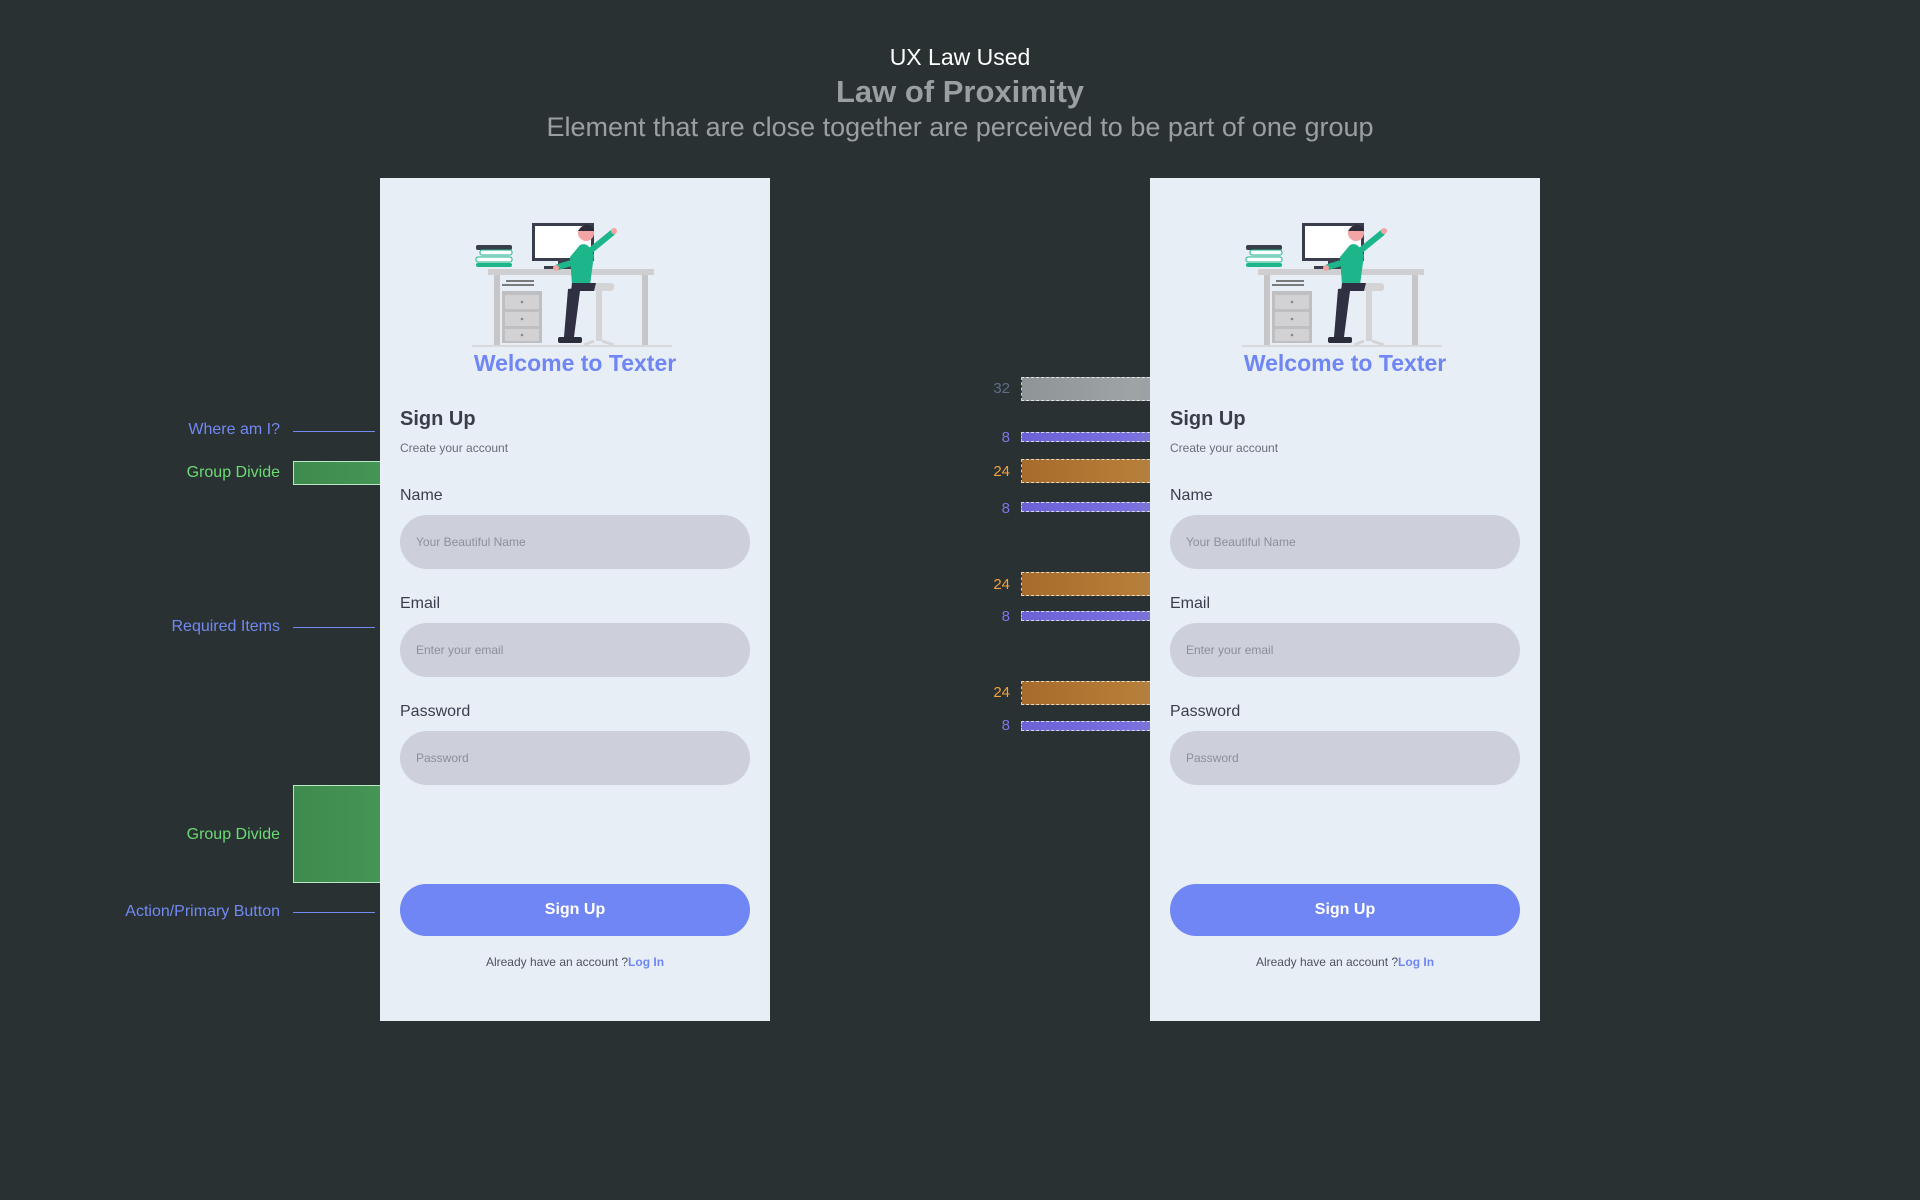 The height and width of the screenshot is (1200, 1920). I want to click on annotation-group-divide-1: Group Divide, so click(233, 472).